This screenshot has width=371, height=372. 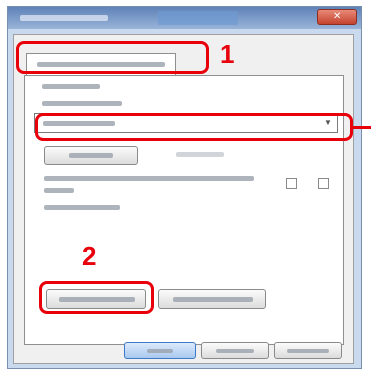 What do you see at coordinates (198, 18) in the screenshot?
I see `title-bar-glow` at bounding box center [198, 18].